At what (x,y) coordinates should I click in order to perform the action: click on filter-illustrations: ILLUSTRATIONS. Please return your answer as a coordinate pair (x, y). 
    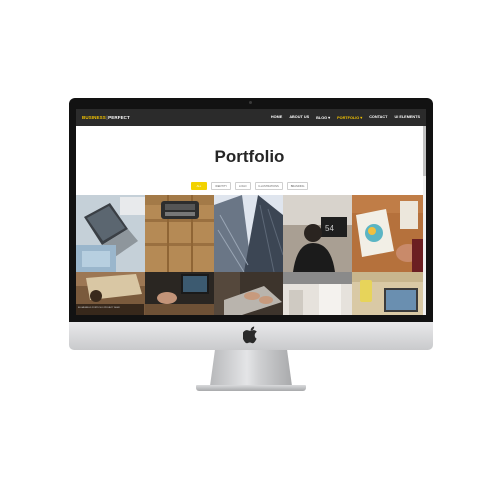
    Looking at the image, I should click on (268, 186).